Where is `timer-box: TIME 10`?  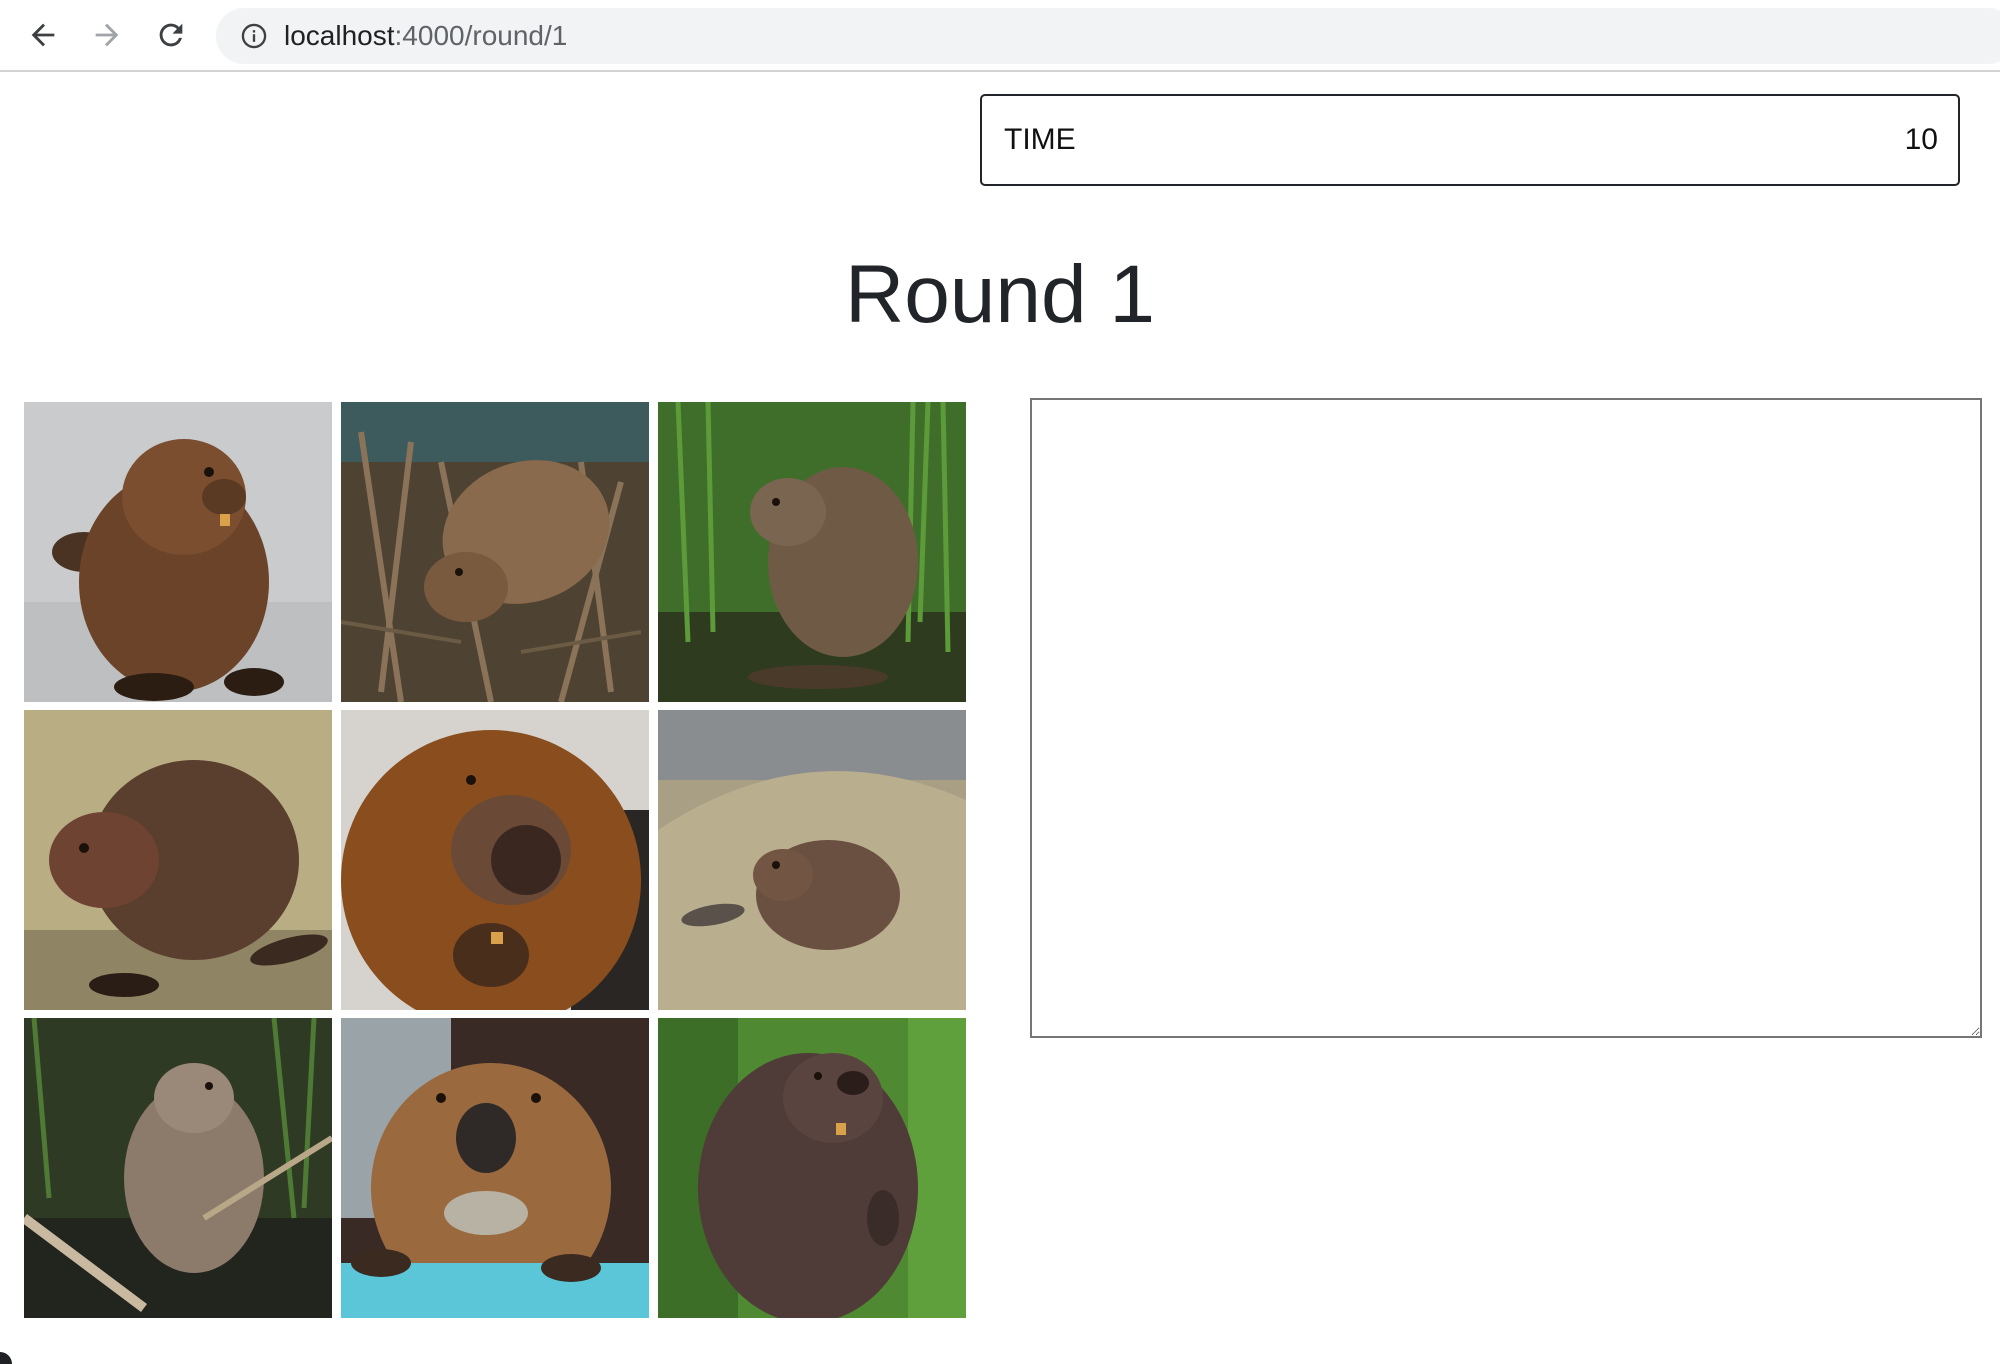
timer-box: TIME 10 is located at coordinates (1470, 140).